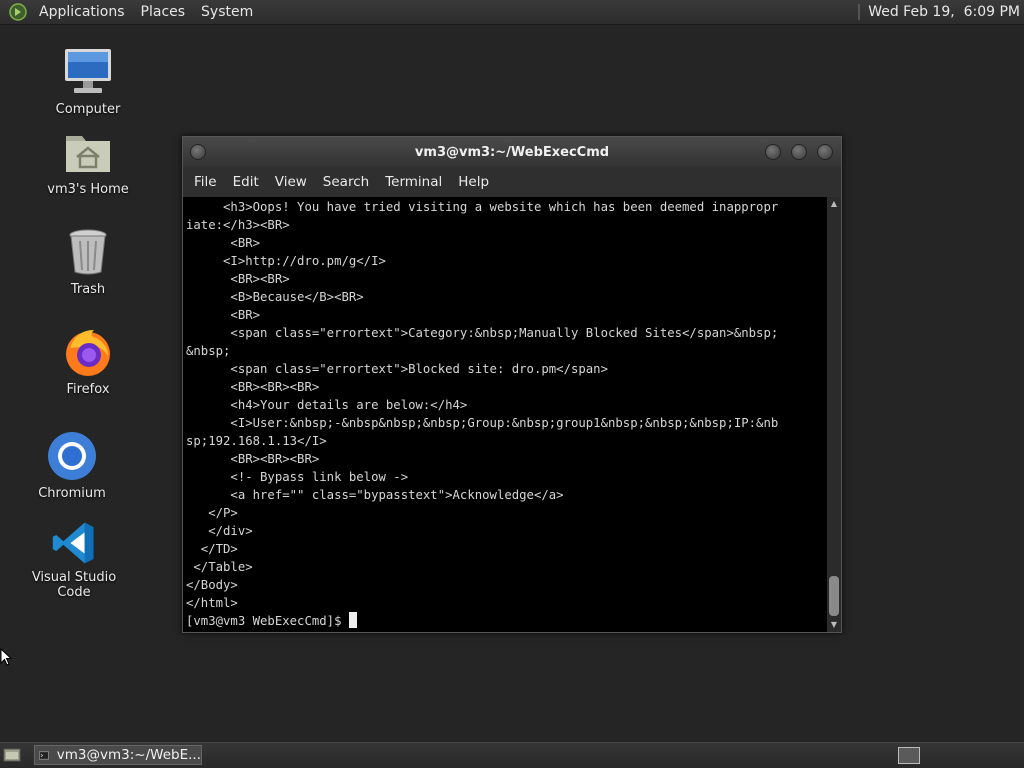 The image size is (1024, 768). I want to click on computer-icon, so click(88, 72).